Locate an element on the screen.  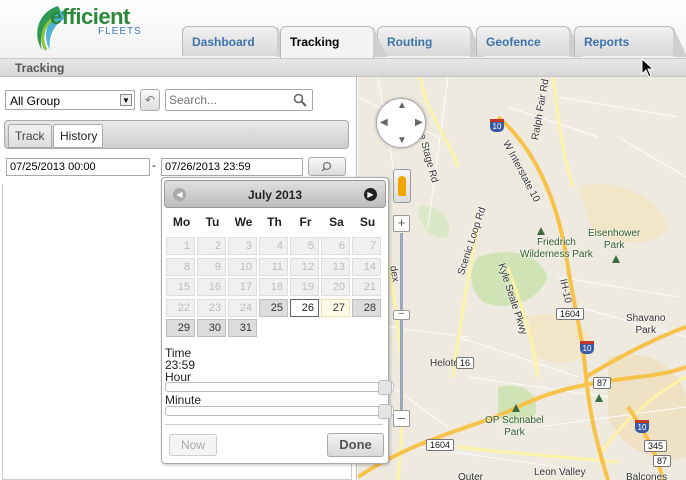
weekday-label: We is located at coordinates (243, 222).